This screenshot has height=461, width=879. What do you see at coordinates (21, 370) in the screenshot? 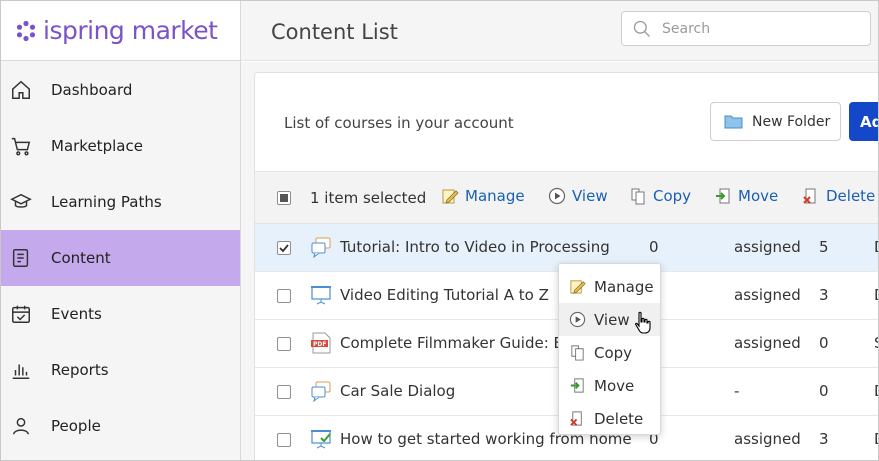
I see `bar-chart-icon` at bounding box center [21, 370].